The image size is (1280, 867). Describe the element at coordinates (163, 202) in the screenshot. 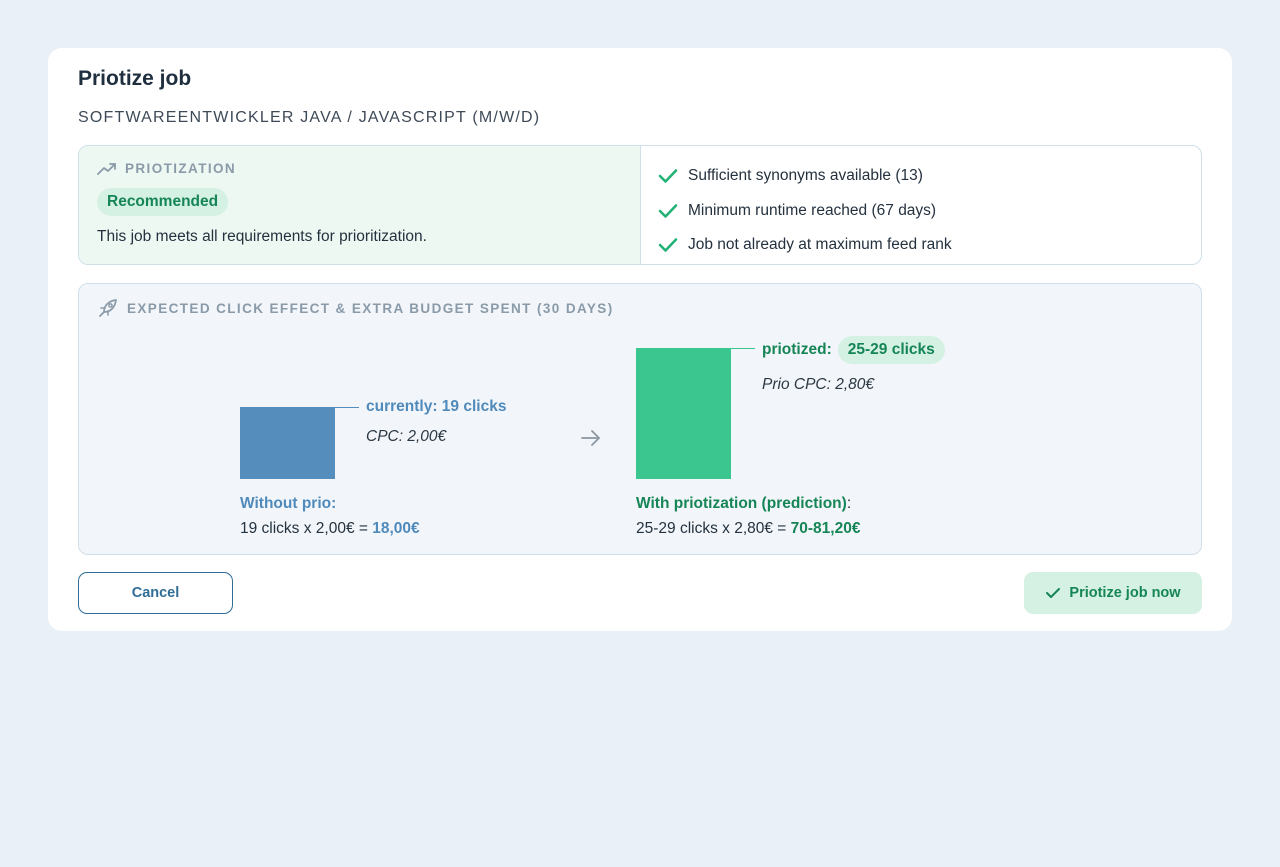

I see `recommended-badge: Recommended` at that location.